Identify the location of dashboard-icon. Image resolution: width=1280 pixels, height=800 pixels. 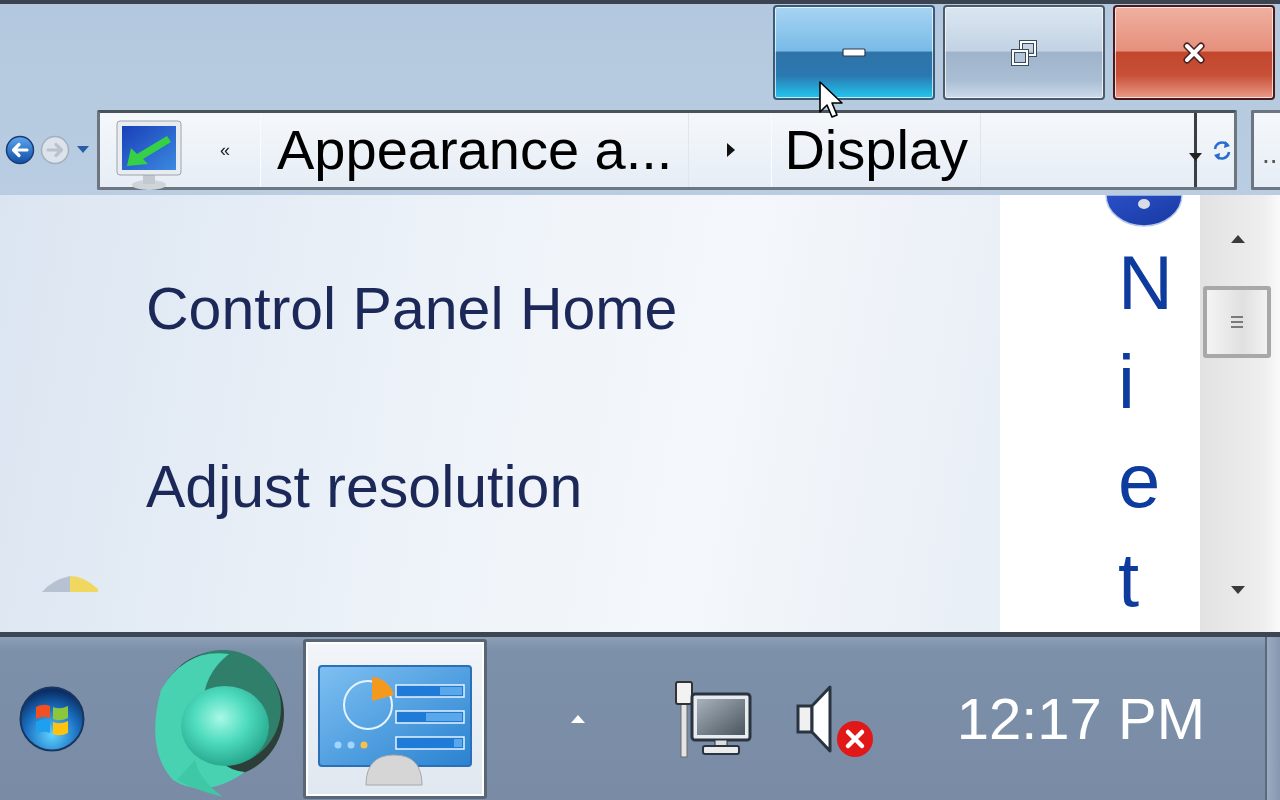
(395, 725).